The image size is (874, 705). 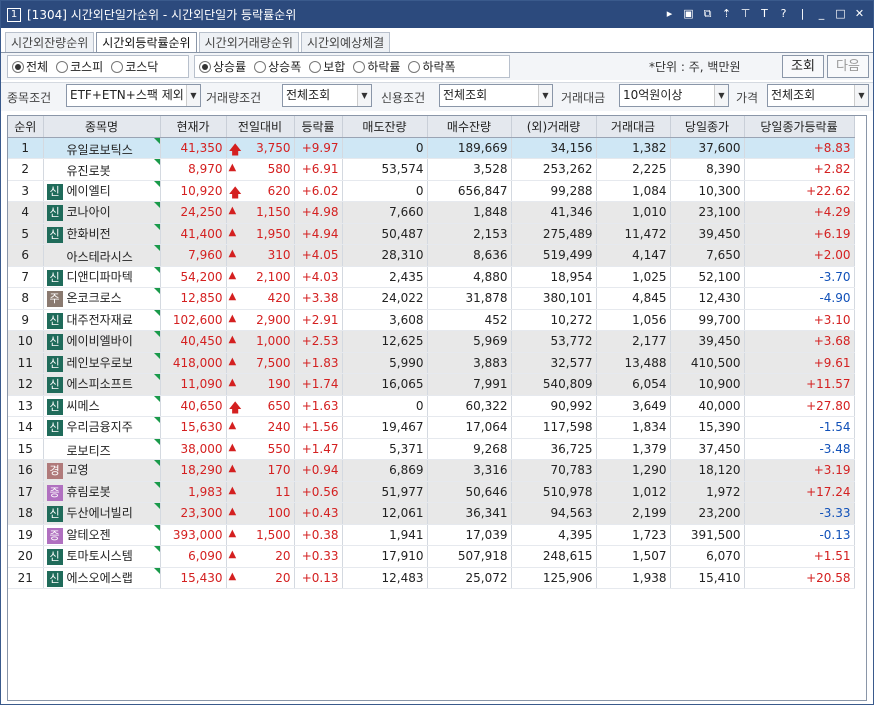 What do you see at coordinates (688, 14) in the screenshot?
I see `screen-icon: ▣` at bounding box center [688, 14].